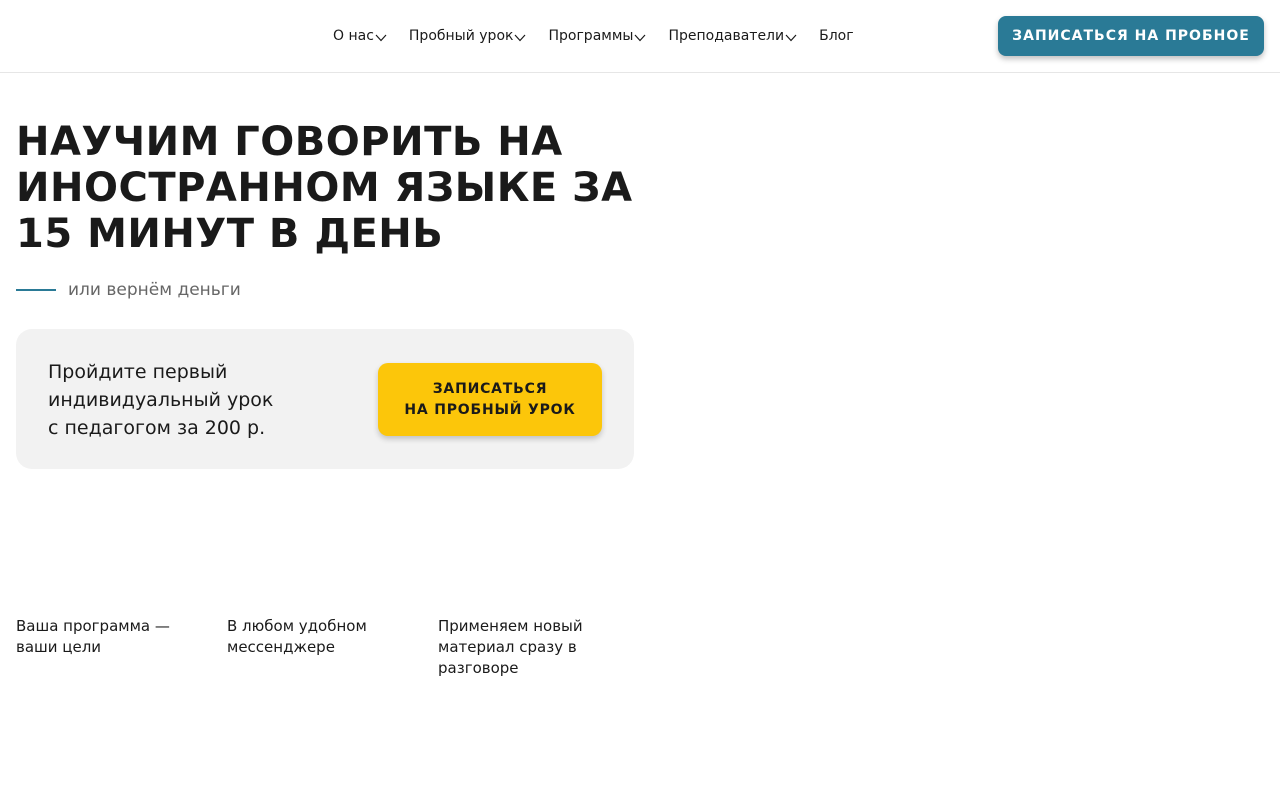 The width and height of the screenshot is (1280, 800). I want to click on header-trial-signup-button: ЗАПИСАТЬСЯ НА ПРОБНОЕ, so click(1131, 36).